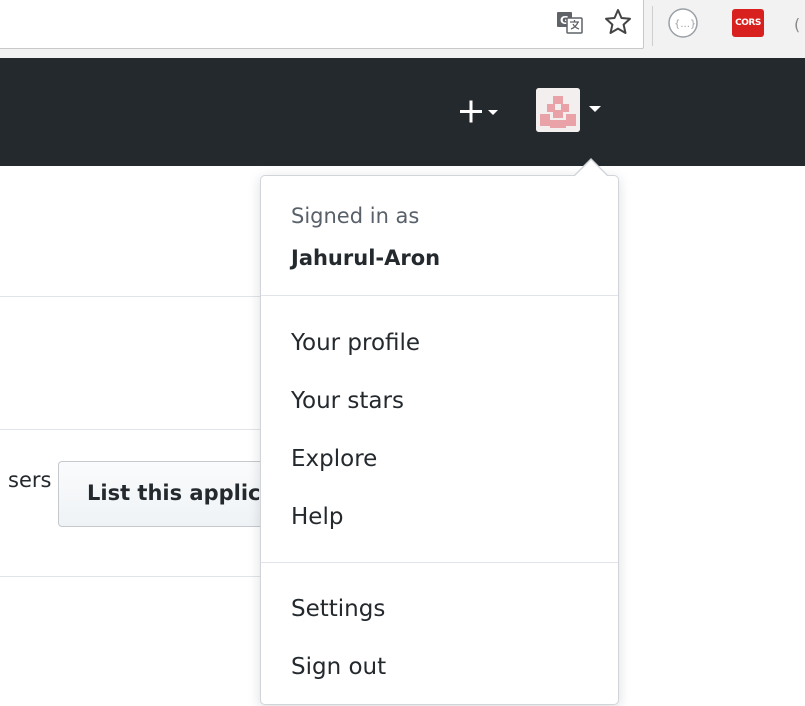  What do you see at coordinates (748, 23) in the screenshot?
I see `cors-extension-icon: CORS` at bounding box center [748, 23].